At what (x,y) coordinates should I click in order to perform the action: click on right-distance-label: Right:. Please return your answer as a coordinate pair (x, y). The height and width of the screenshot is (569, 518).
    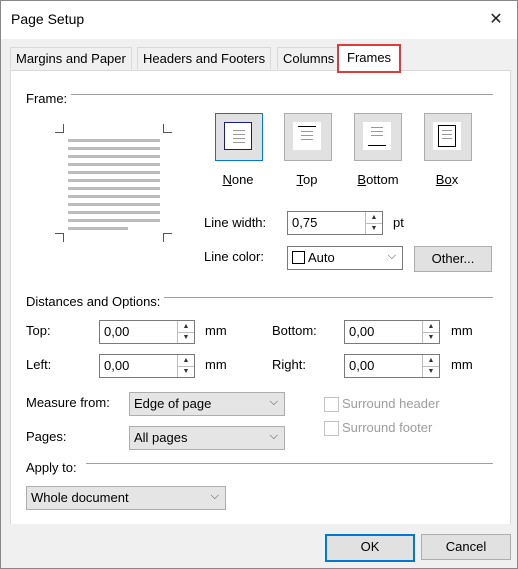
    Looking at the image, I should click on (289, 364).